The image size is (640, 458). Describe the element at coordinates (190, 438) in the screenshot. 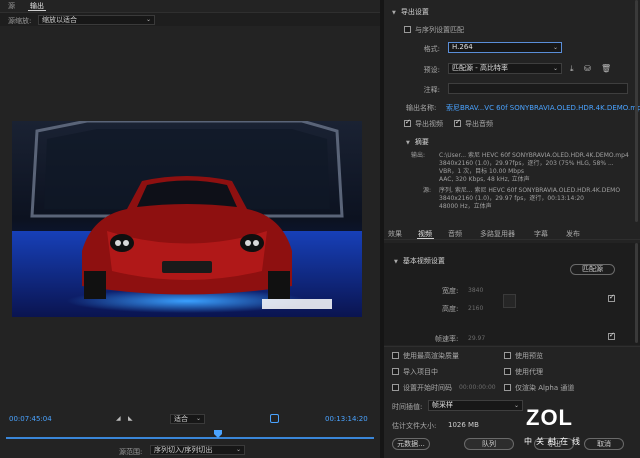

I see `scrubber-track` at that location.